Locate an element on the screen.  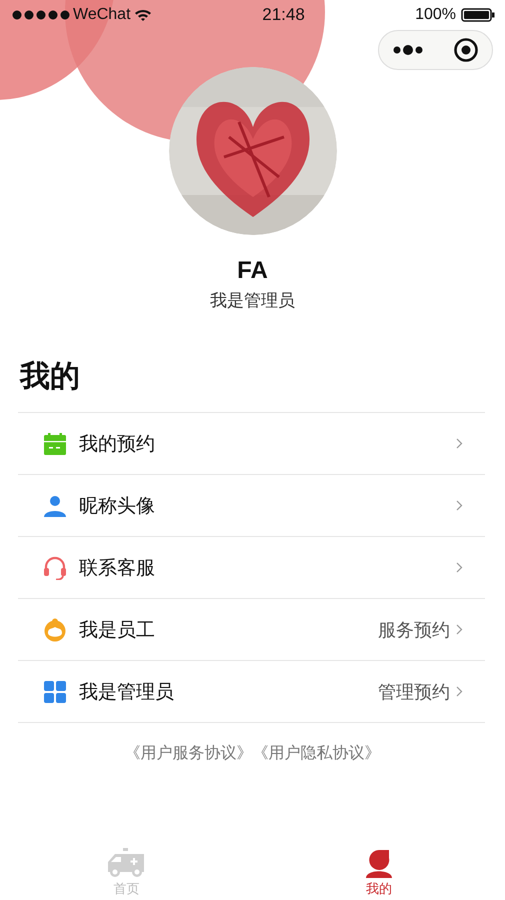
wifi-icon is located at coordinates (143, 15).